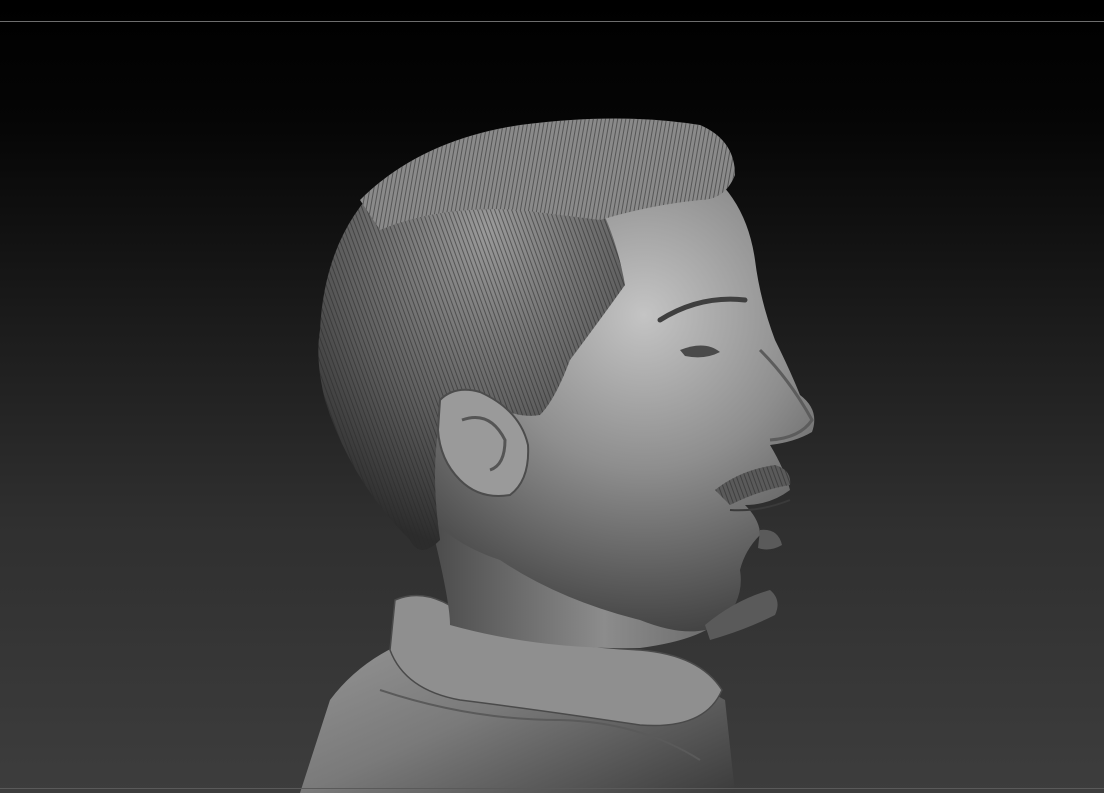 This screenshot has height=793, width=1104. Describe the element at coordinates (552, 788) in the screenshot. I see `viewport-bottom-border` at that location.